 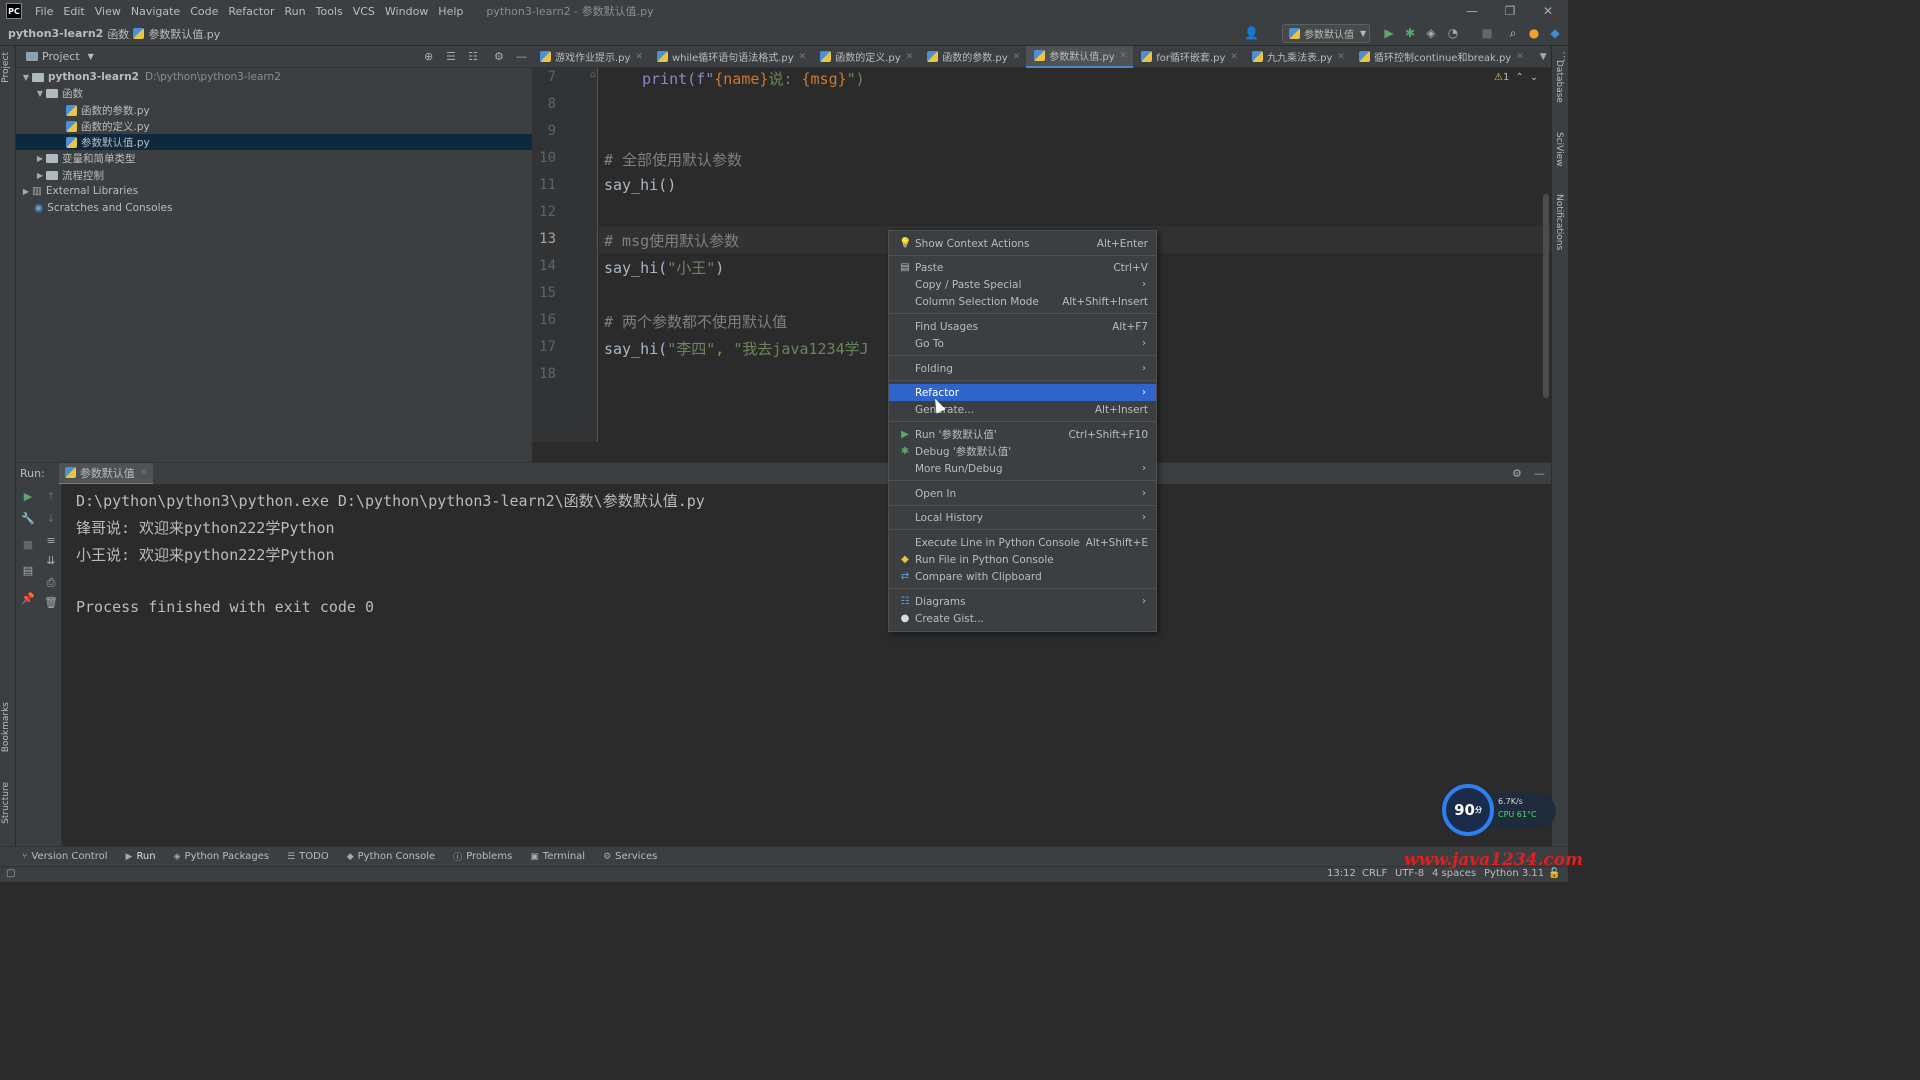 I want to click on tab-run-config: 参数默认值 ✕, so click(x=106, y=473).